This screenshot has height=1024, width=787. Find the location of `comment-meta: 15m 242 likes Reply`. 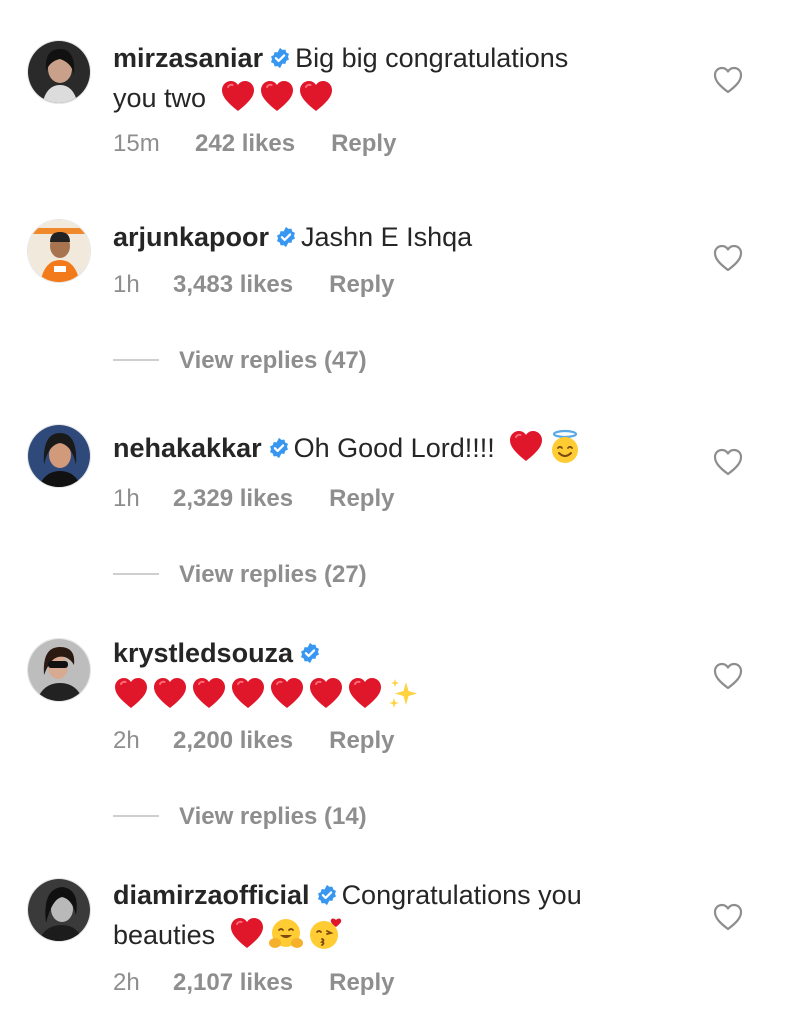

comment-meta: 15m 242 likes Reply is located at coordinates (254, 144).